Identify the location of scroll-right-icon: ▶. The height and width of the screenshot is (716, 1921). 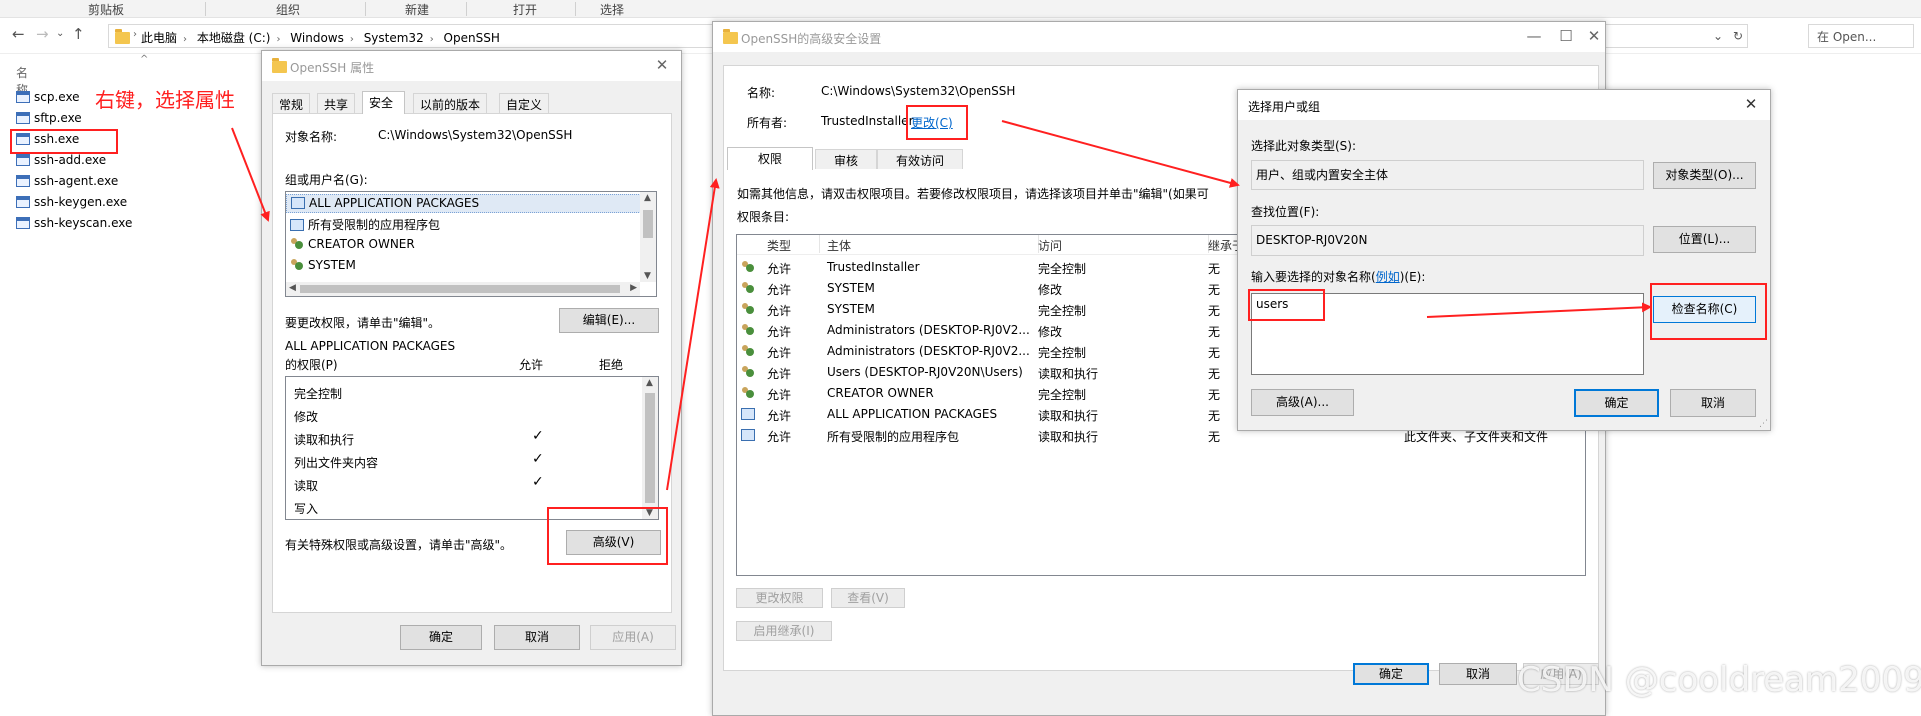
(633, 288).